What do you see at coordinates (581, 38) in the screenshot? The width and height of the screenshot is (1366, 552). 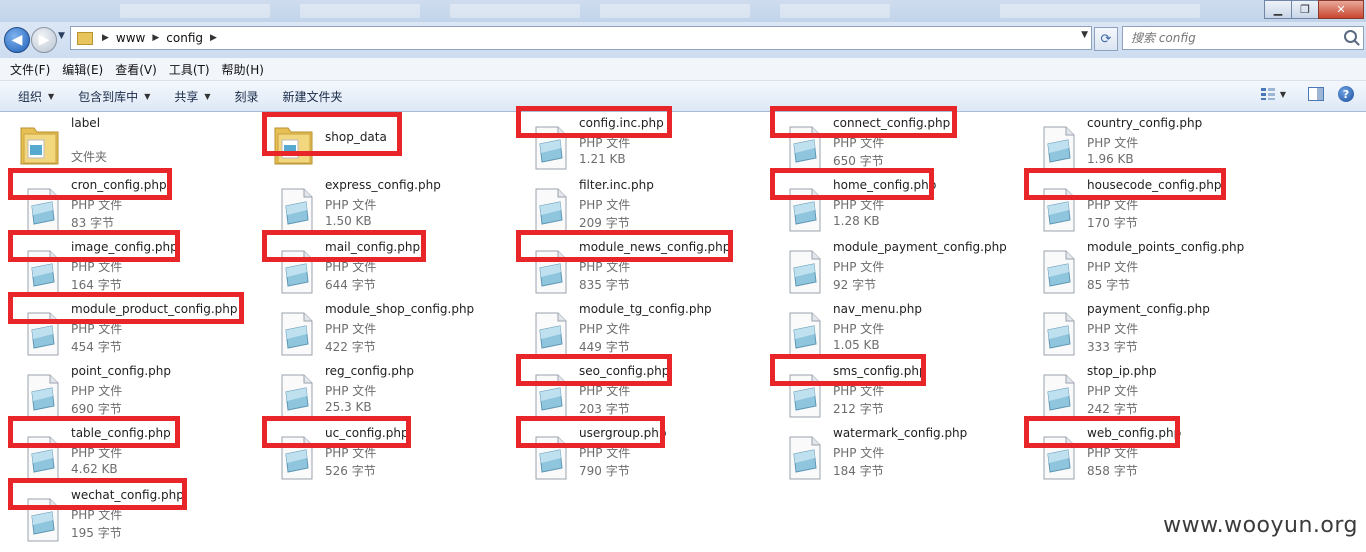 I see `address-bar: ▶ www ▶ config ▶ ▼` at bounding box center [581, 38].